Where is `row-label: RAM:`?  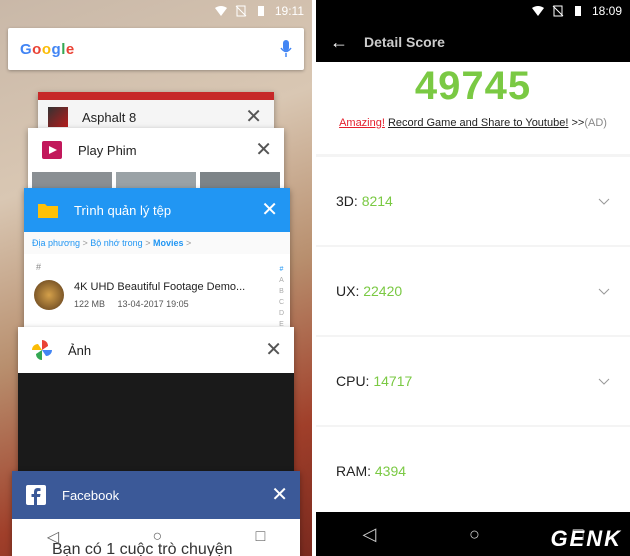
row-label: RAM: is located at coordinates (353, 471).